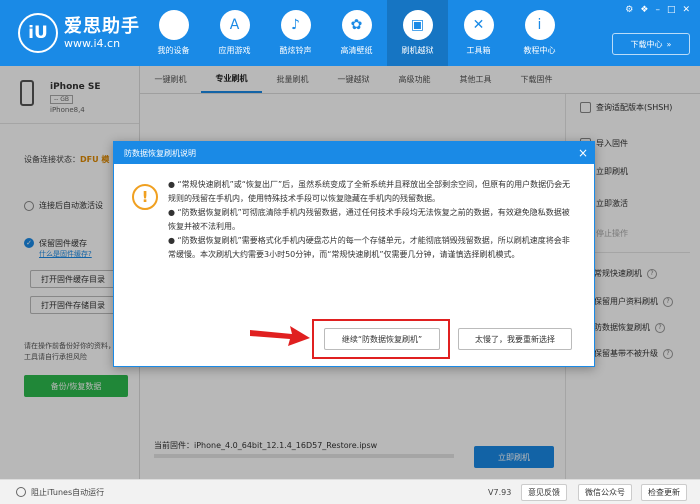  I want to click on logo-icon: iU, so click(38, 33).